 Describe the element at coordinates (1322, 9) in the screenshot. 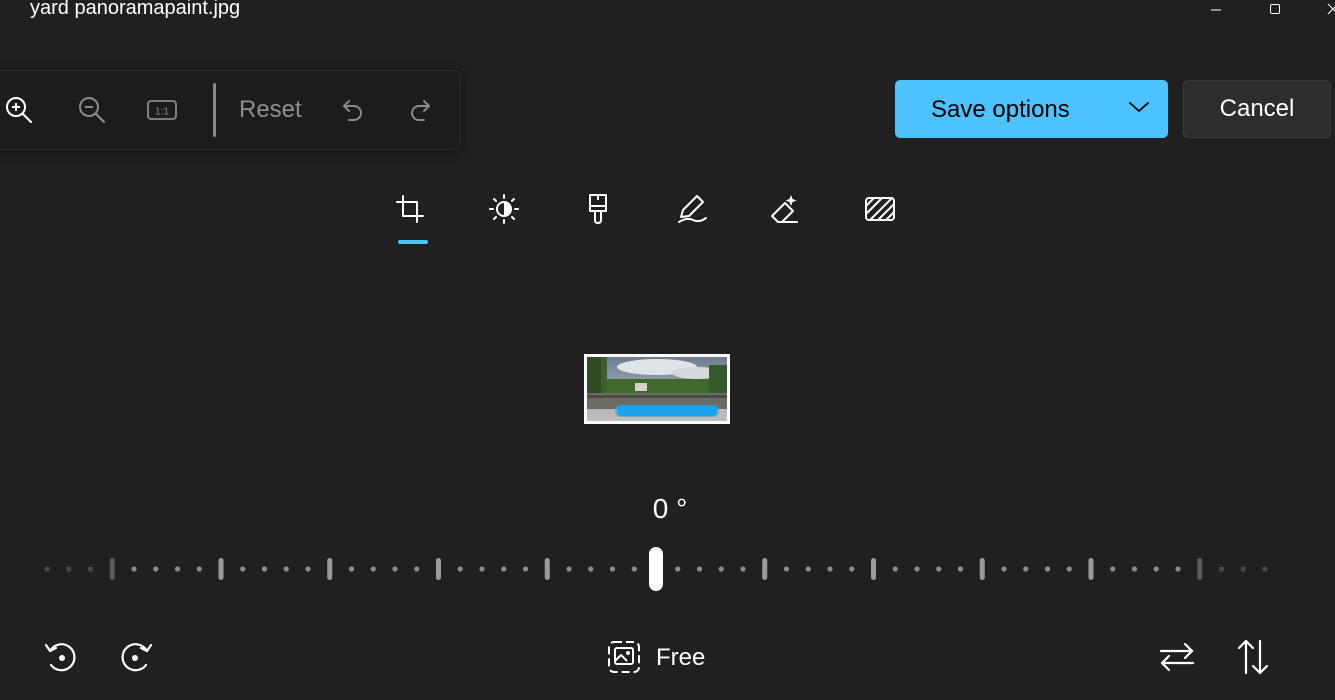

I see `close-button` at that location.